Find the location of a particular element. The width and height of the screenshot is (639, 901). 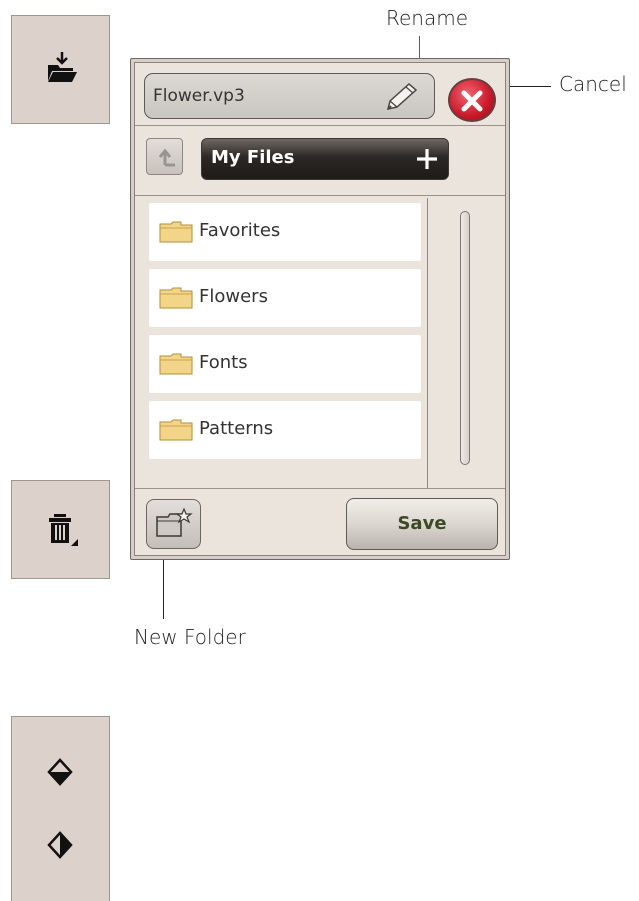

rename-callout: Rename is located at coordinates (427, 18).